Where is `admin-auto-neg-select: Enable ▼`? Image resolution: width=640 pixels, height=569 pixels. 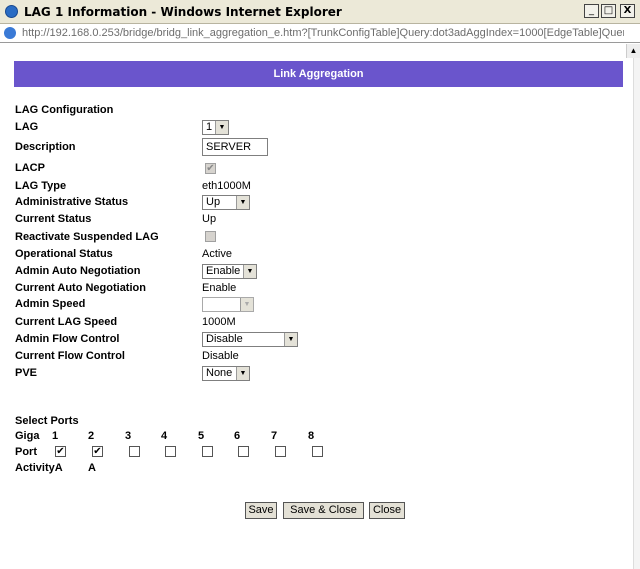 admin-auto-neg-select: Enable ▼ is located at coordinates (229, 271).